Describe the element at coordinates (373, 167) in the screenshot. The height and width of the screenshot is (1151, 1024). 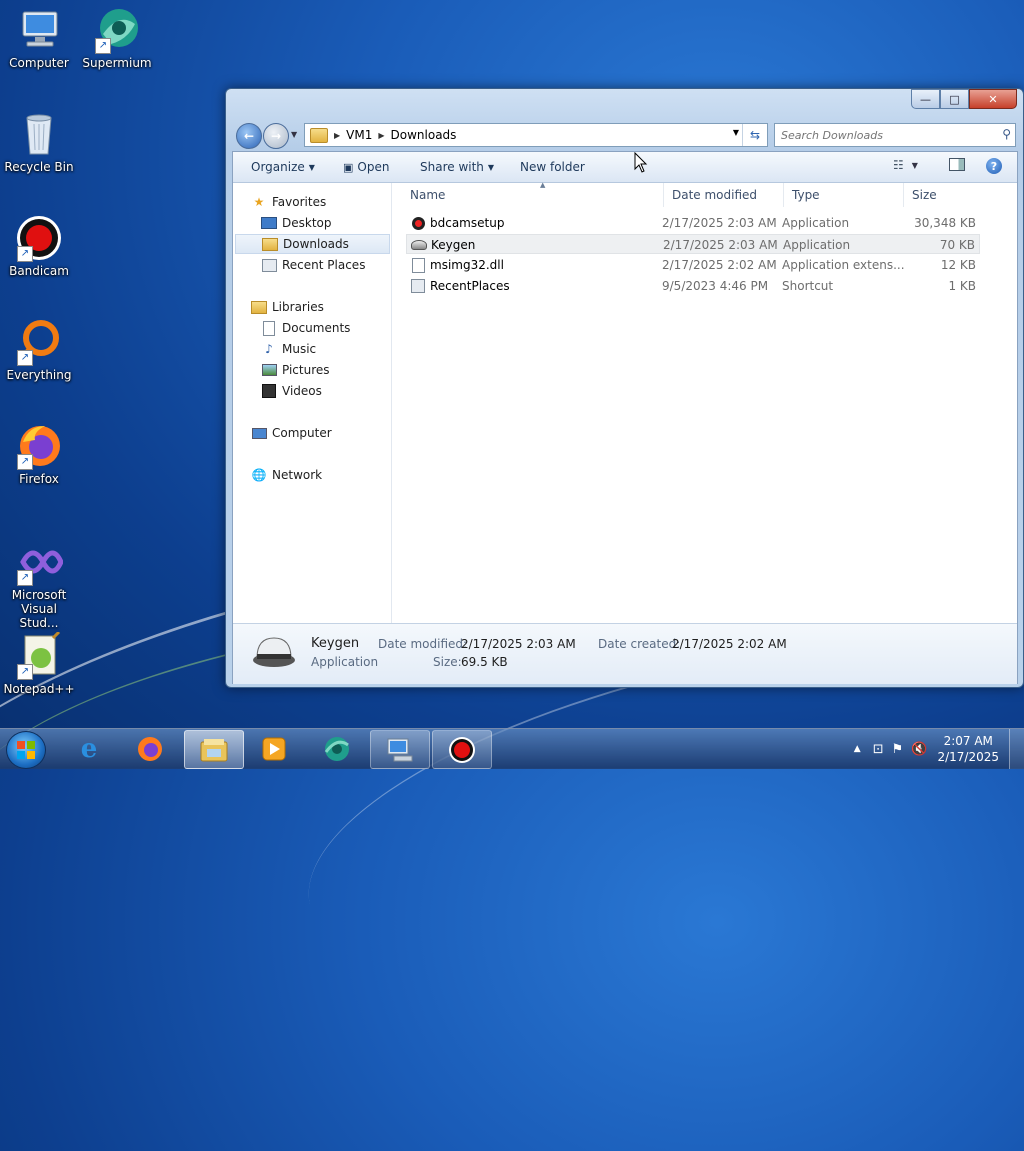
I see `open-label: Open` at that location.